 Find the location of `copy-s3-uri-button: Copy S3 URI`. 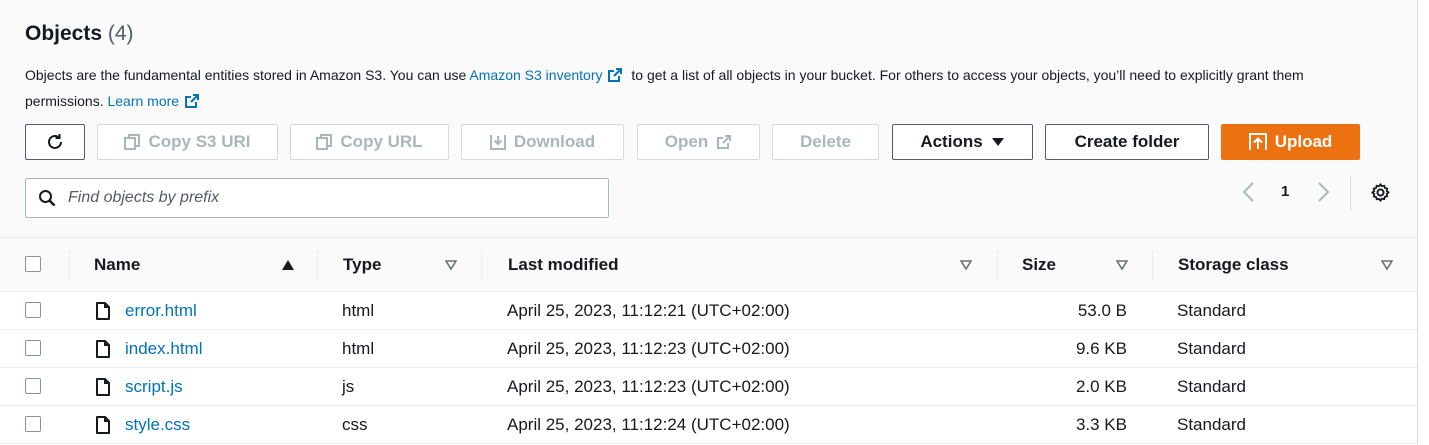

copy-s3-uri-button: Copy S3 URI is located at coordinates (187, 142).